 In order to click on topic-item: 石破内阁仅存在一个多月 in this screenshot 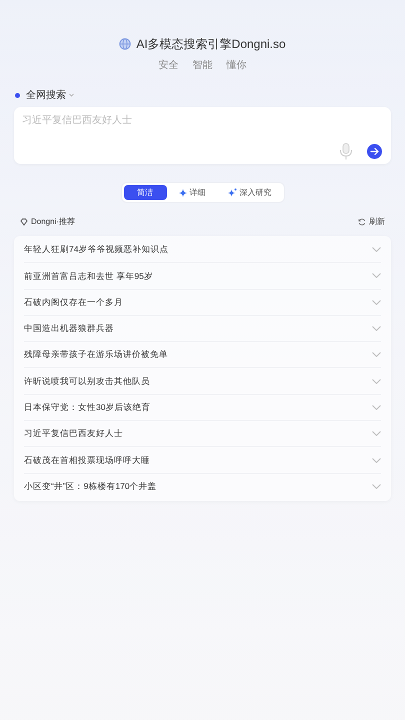, I will do `click(73, 302)`.